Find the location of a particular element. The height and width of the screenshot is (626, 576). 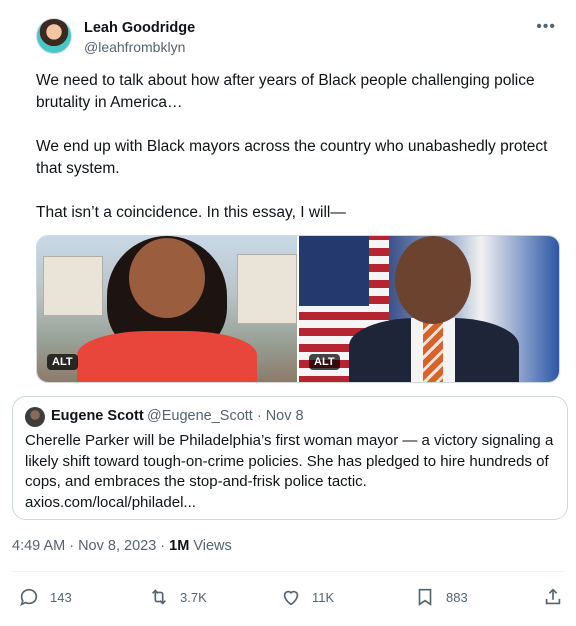

share-icon is located at coordinates (553, 596).